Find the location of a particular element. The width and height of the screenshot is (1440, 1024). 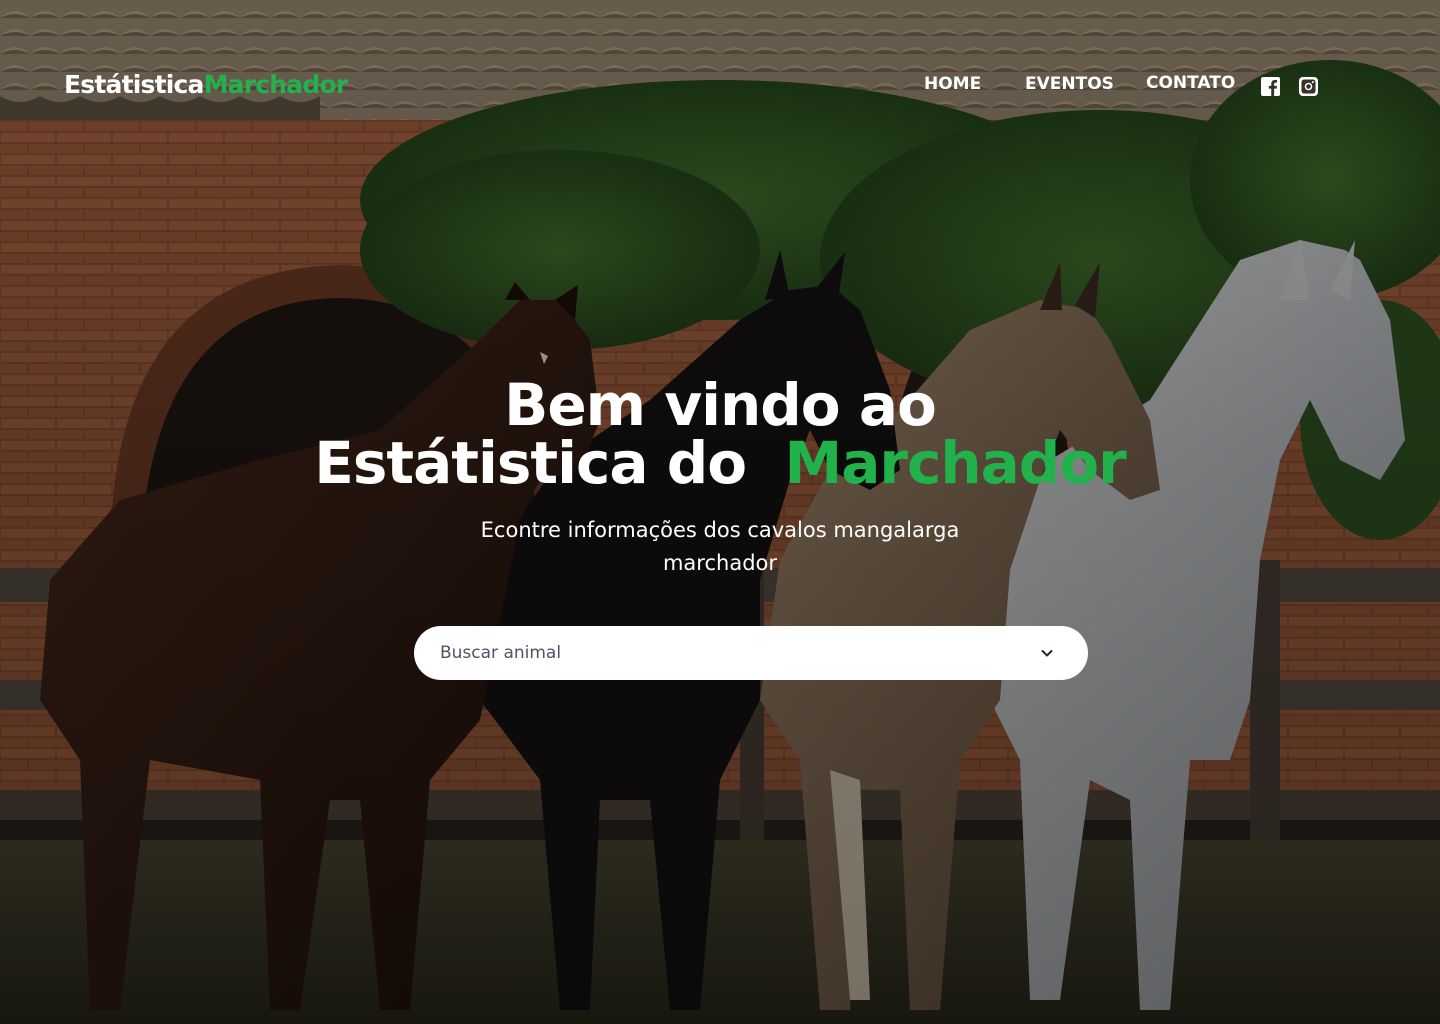

site-logo: EstátisticaMarchador is located at coordinates (206, 84).